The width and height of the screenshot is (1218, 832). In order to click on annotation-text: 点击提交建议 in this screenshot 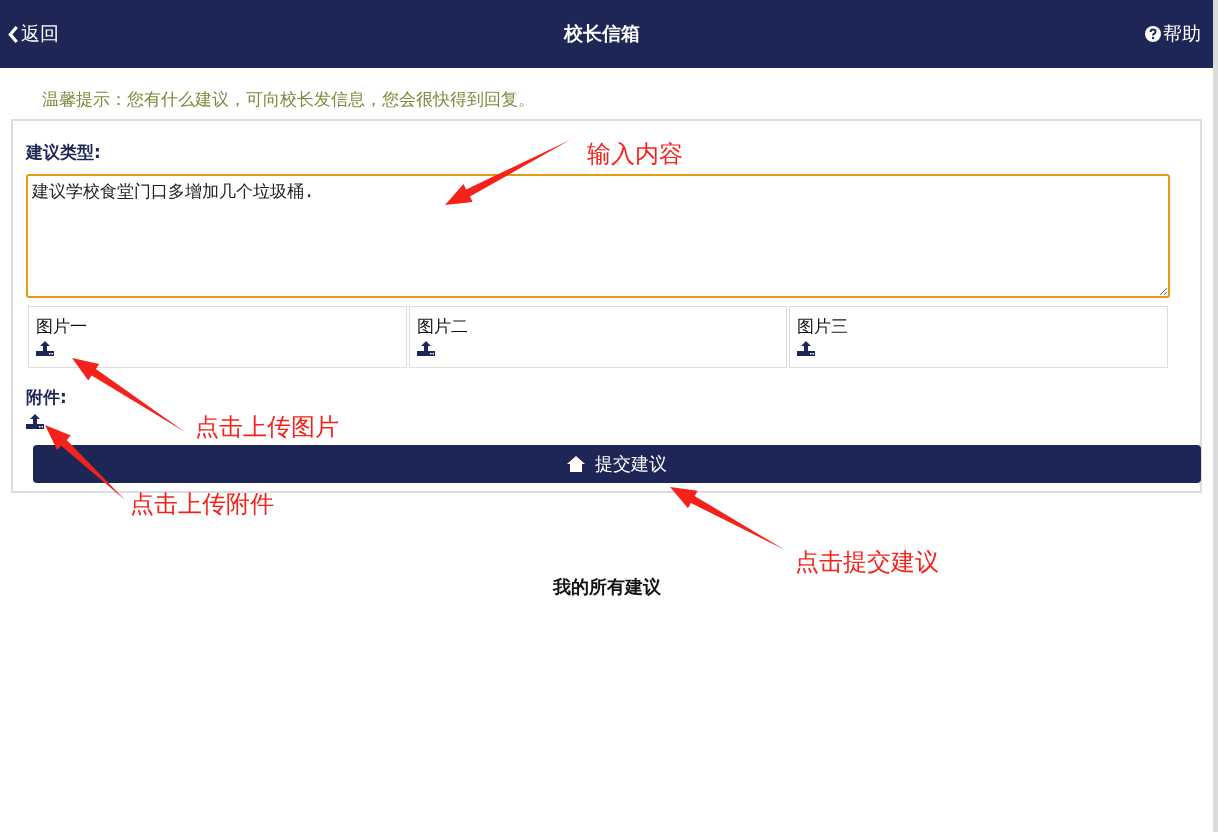, I will do `click(867, 562)`.